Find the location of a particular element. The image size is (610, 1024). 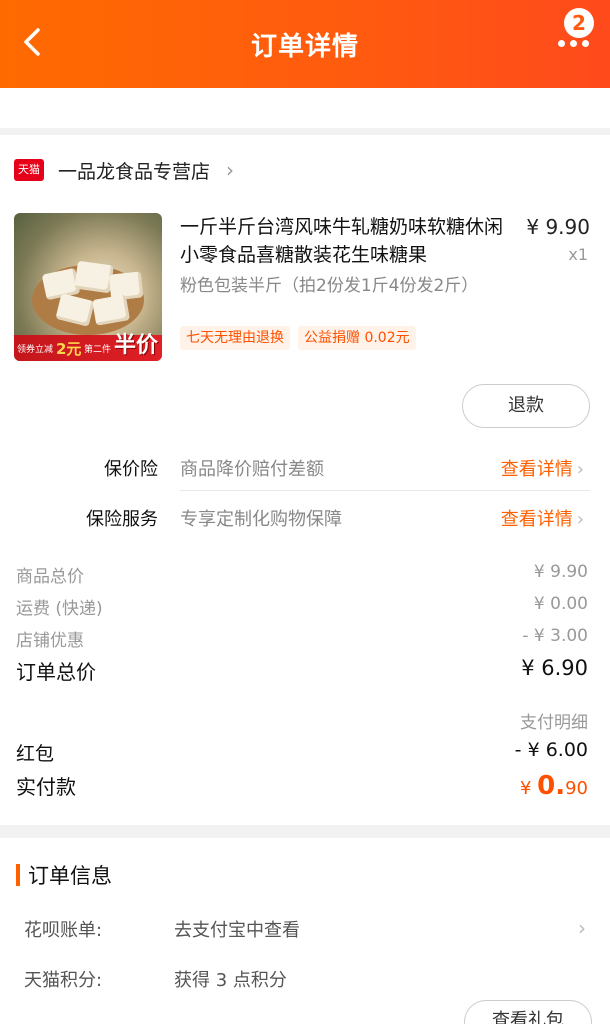

info-row-huabei: 花呗账单: 去支付宝中查看 › is located at coordinates (305, 930).